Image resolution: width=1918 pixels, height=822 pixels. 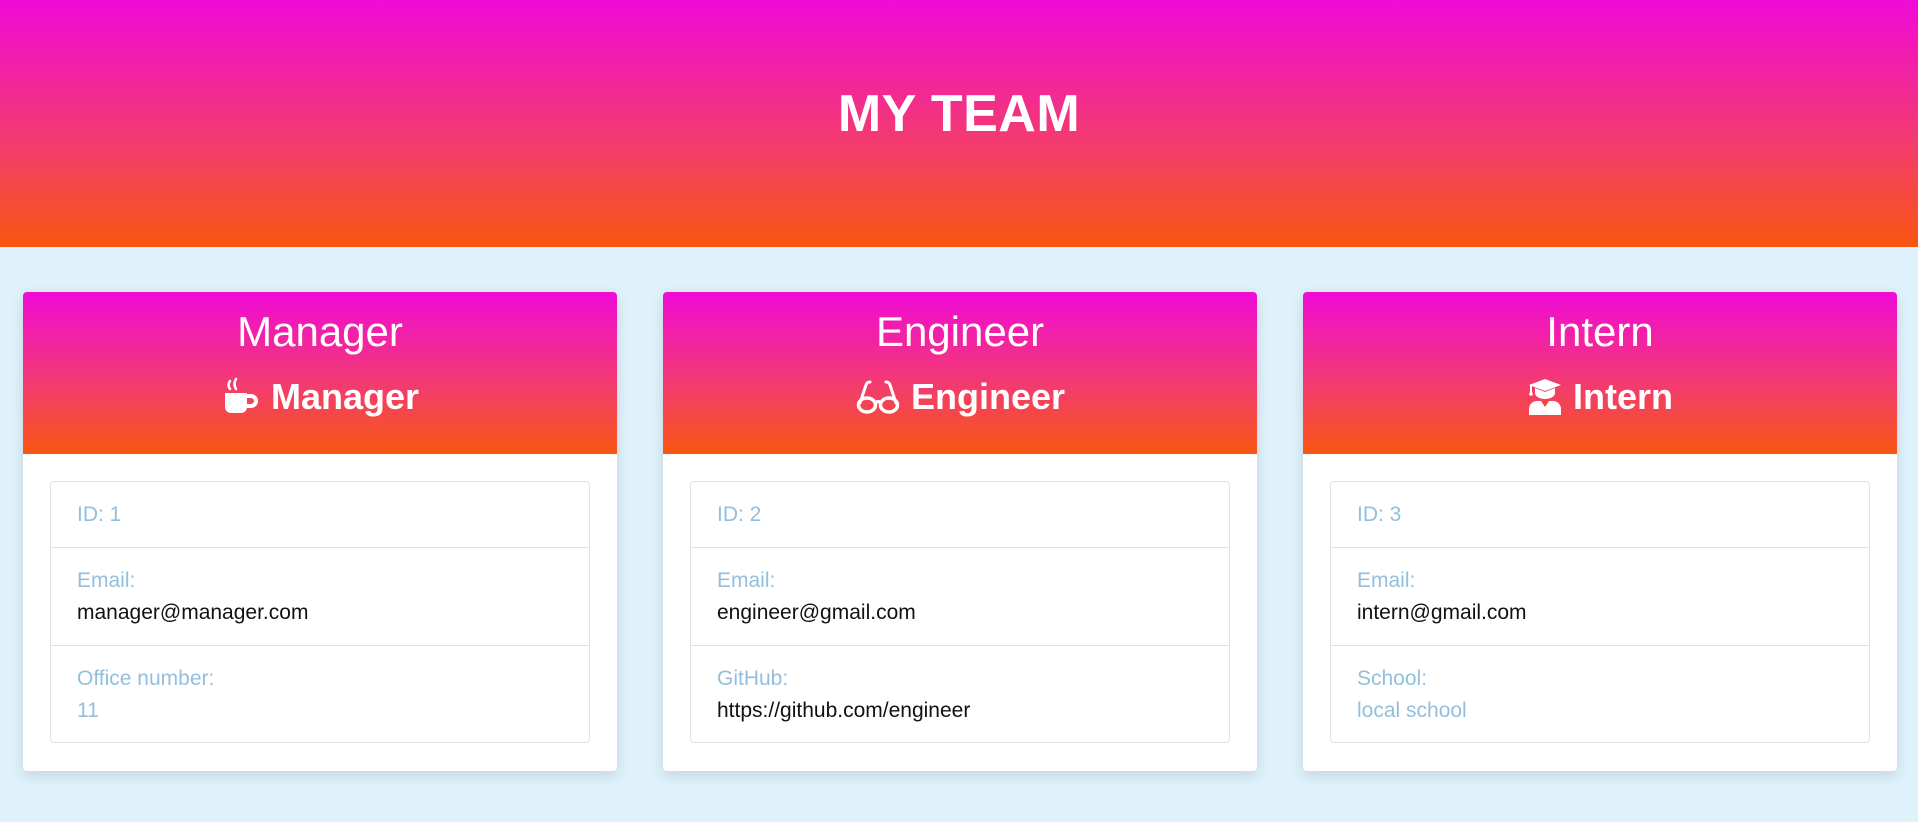 What do you see at coordinates (843, 711) in the screenshot?
I see `github-link: https://github.com/engineer` at bounding box center [843, 711].